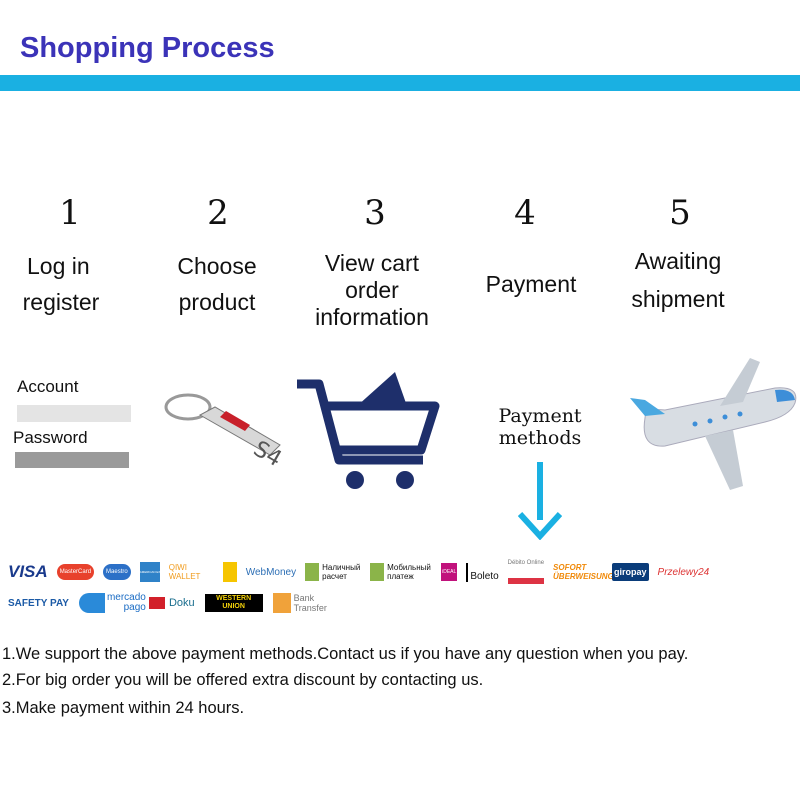 This screenshot has height=800, width=800. I want to click on yandex-money-logo, so click(229, 572).